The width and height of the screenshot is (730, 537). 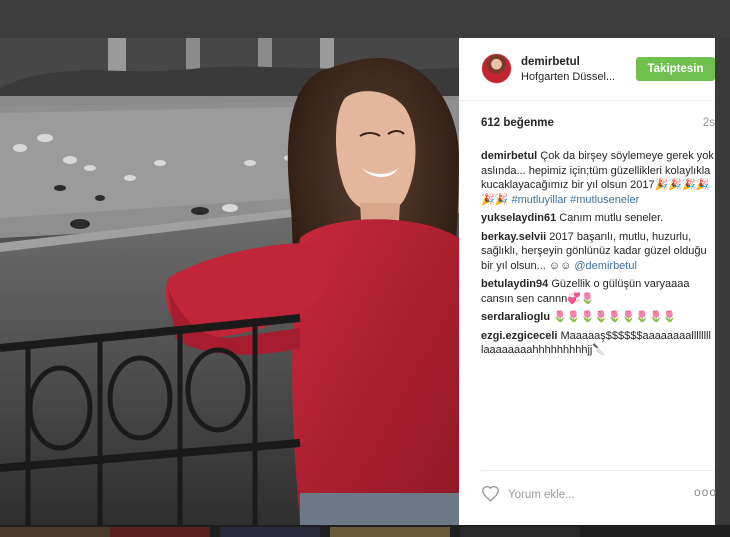 I want to click on post-username: demirbetul, so click(x=550, y=62).